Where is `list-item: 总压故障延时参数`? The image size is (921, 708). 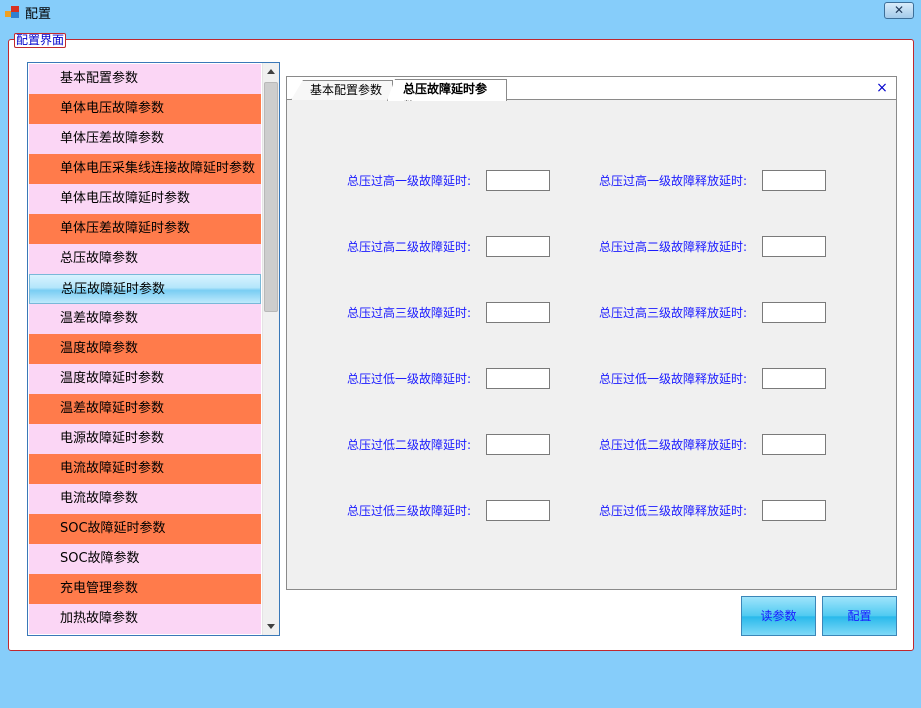
list-item: 总压故障延时参数 is located at coordinates (145, 289).